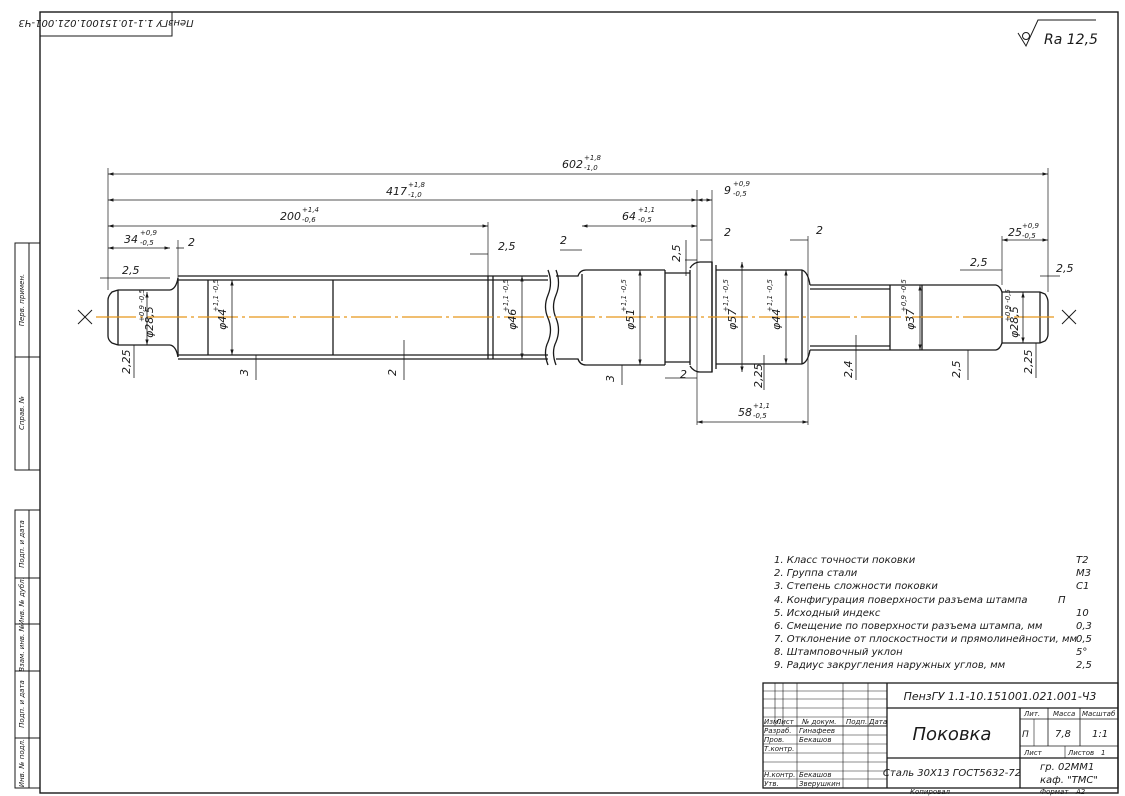 The width and height of the screenshot is (1125, 796). What do you see at coordinates (819, 230) in the screenshot?
I see `dim-2-d: 2` at bounding box center [819, 230].